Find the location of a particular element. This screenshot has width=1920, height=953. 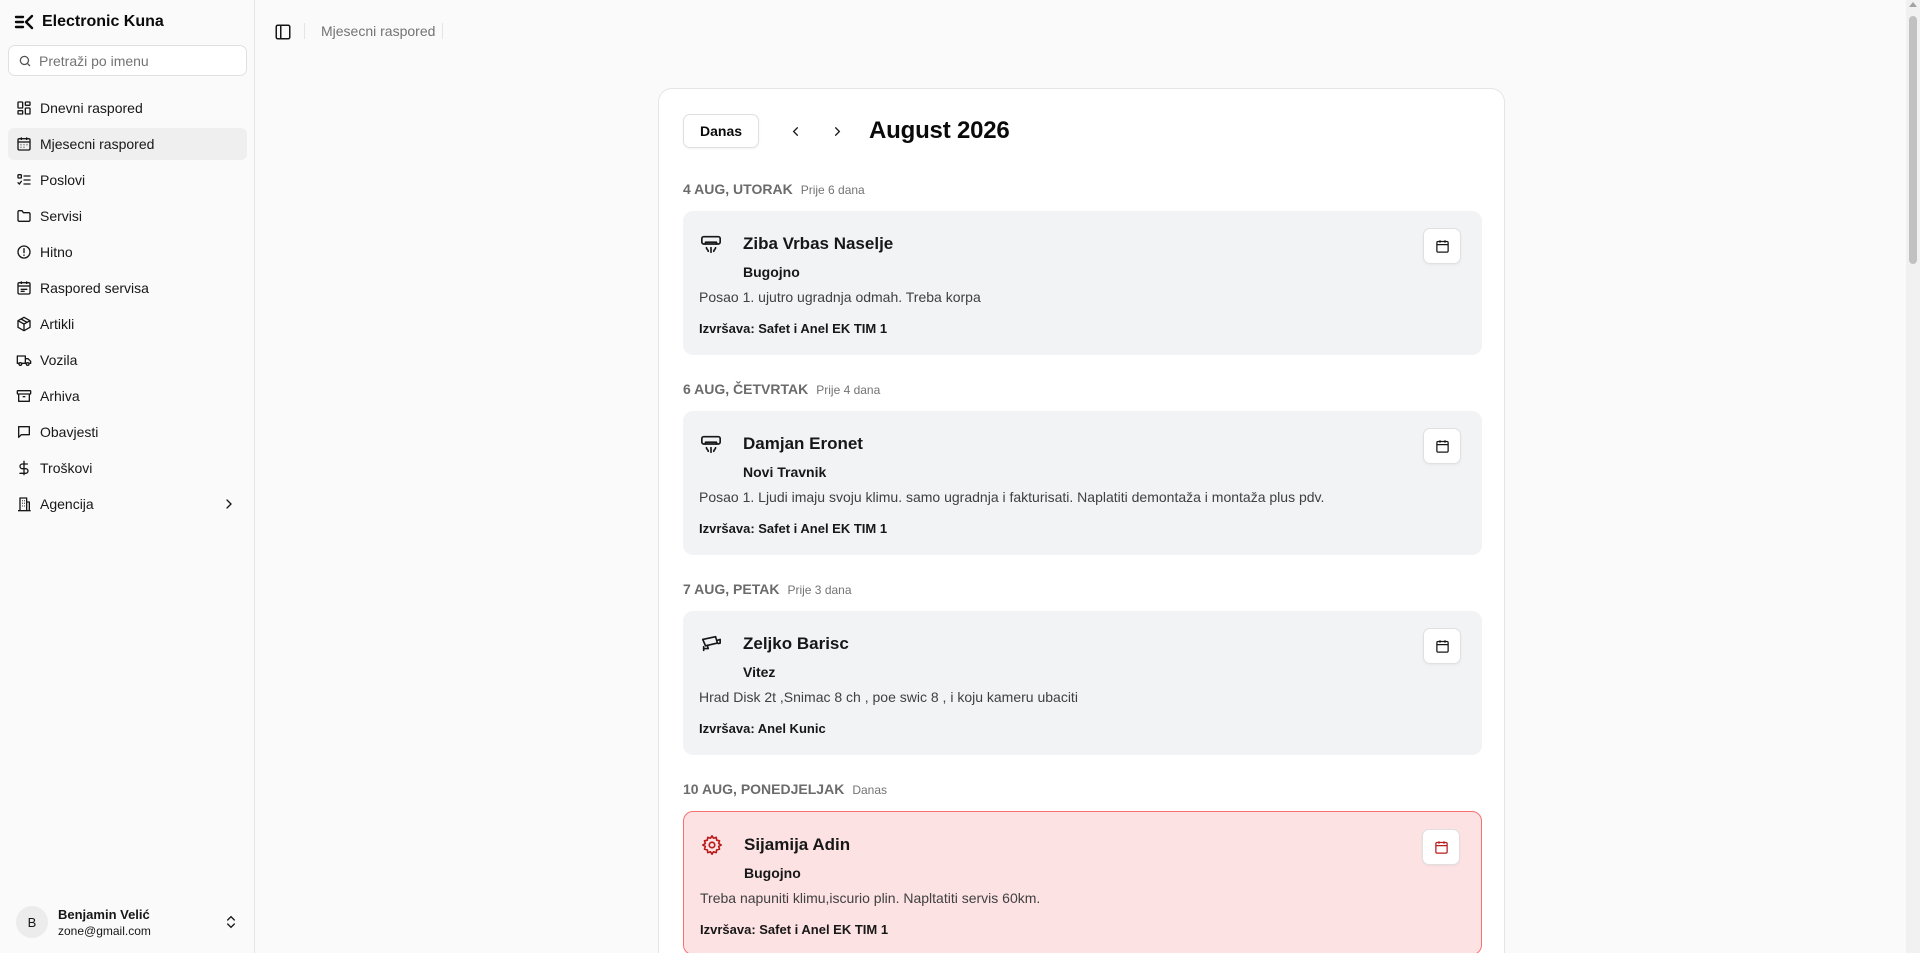

sidebar-item-obavjesti: Obavjesti is located at coordinates (127, 432).